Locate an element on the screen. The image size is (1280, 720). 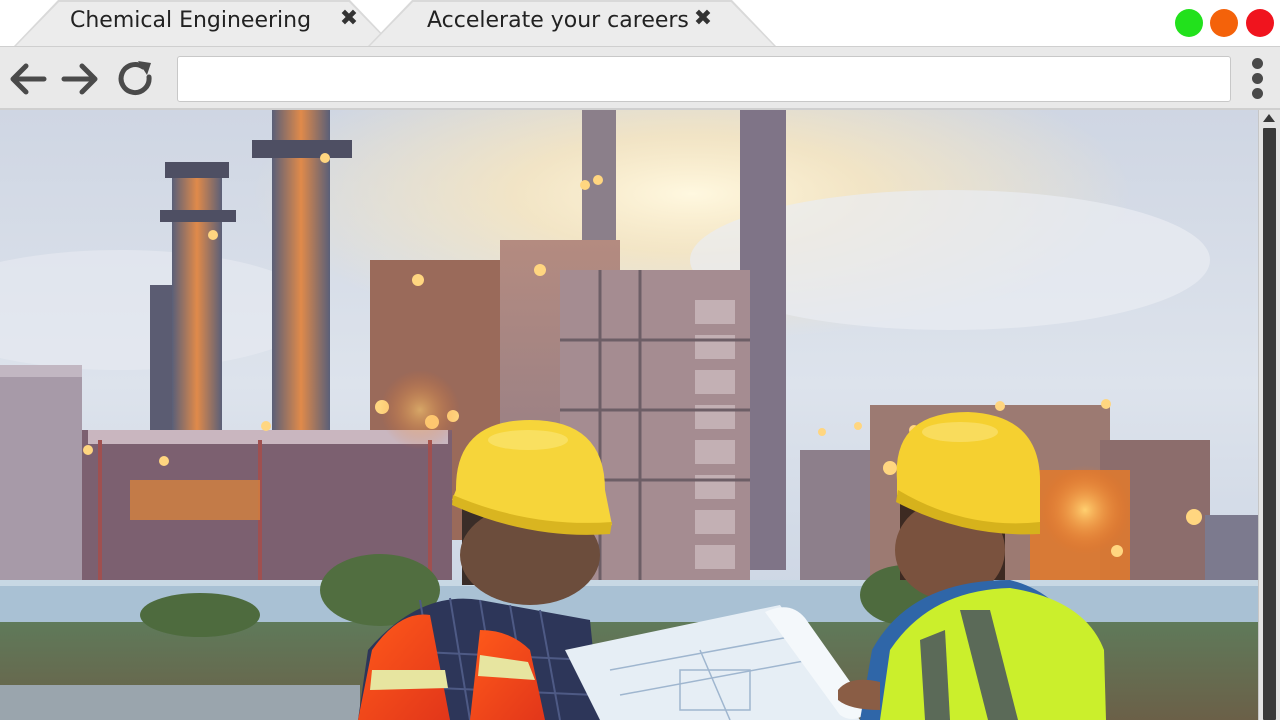
tab-accelerate-careers: Accelerate your careers ✖ is located at coordinates (572, 23).